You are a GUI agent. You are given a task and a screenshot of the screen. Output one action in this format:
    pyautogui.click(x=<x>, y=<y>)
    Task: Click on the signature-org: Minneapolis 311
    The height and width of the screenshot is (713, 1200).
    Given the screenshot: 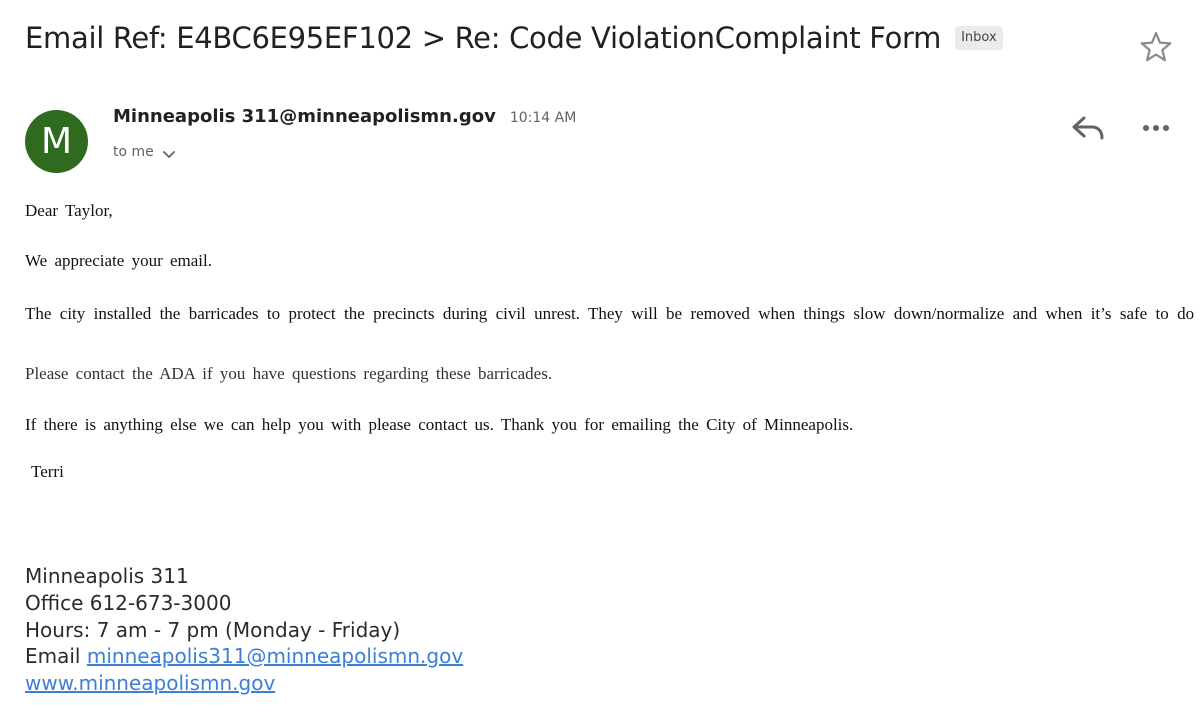 What is the action you would take?
    pyautogui.click(x=107, y=576)
    